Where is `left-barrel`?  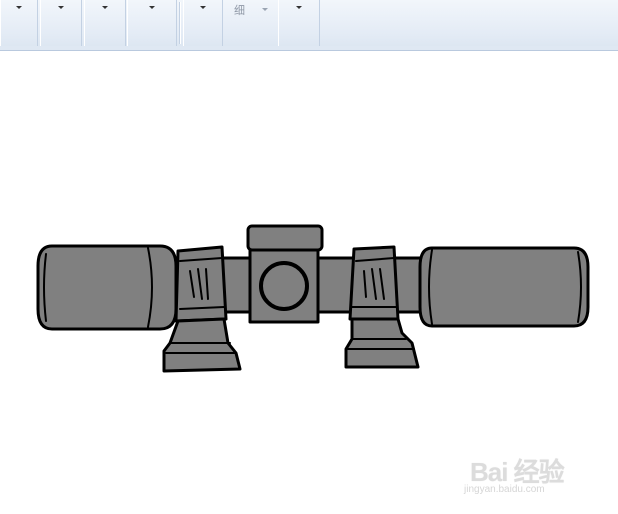
left-barrel is located at coordinates (107, 287).